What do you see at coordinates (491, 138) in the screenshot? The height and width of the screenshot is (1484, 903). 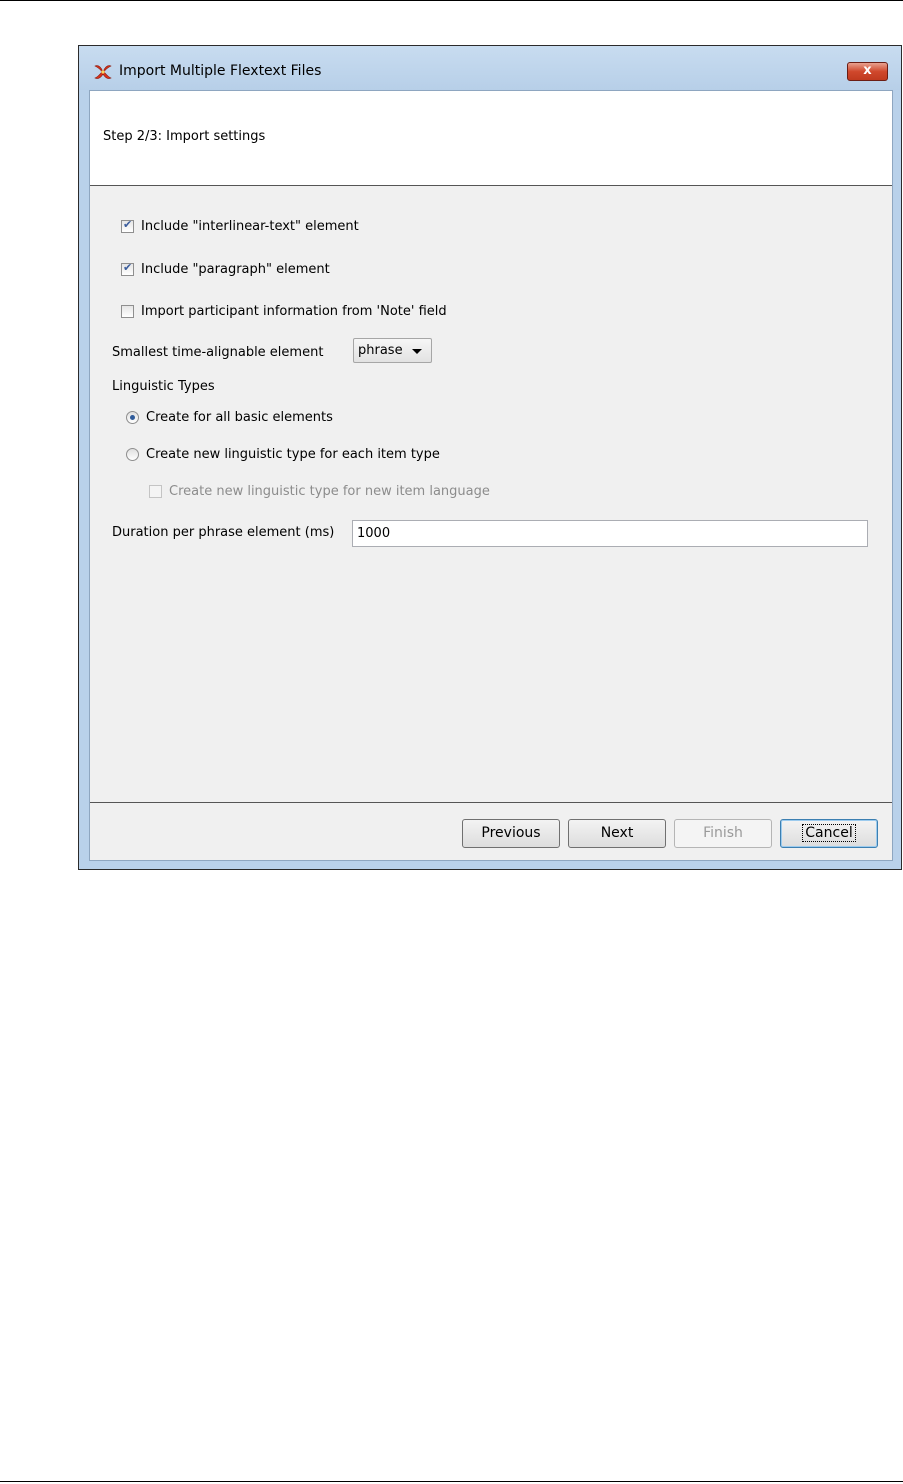 I see `step-header: Step 2/3: Import settings` at bounding box center [491, 138].